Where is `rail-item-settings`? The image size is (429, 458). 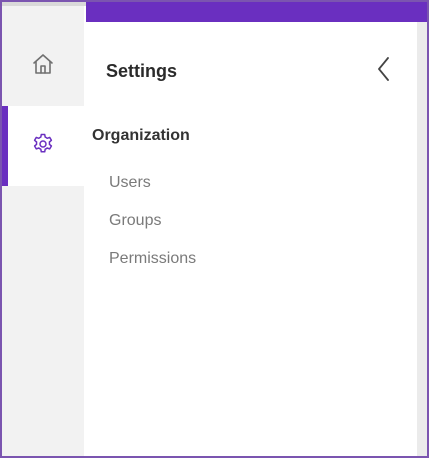 rail-item-settings is located at coordinates (43, 146).